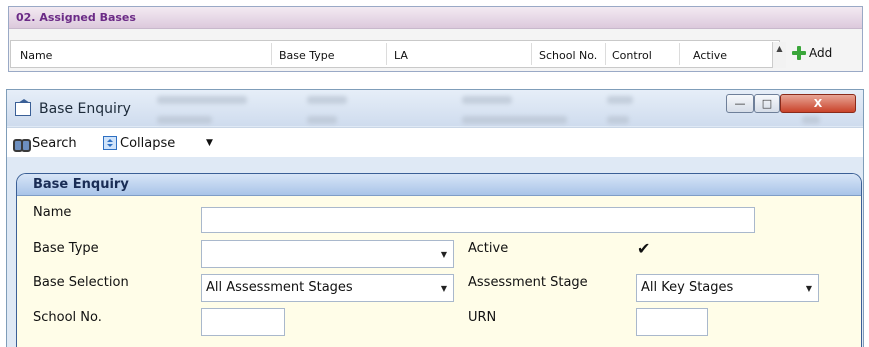 The height and width of the screenshot is (347, 869). Describe the element at coordinates (148, 143) in the screenshot. I see `collapse-button-label: Collapse` at that location.